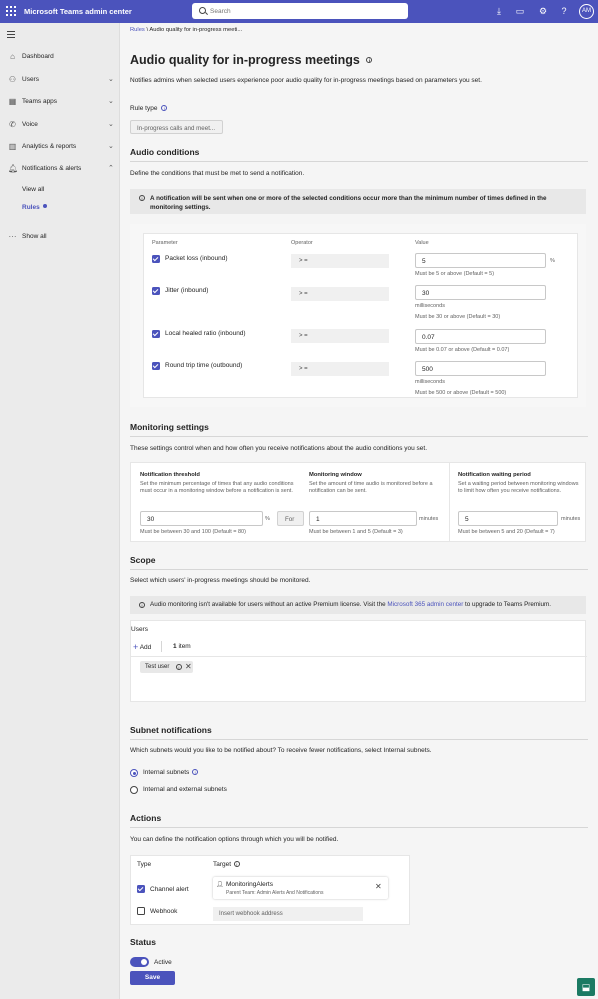 The width and height of the screenshot is (598, 999). What do you see at coordinates (152, 978) in the screenshot?
I see `save-button: Save` at bounding box center [152, 978].